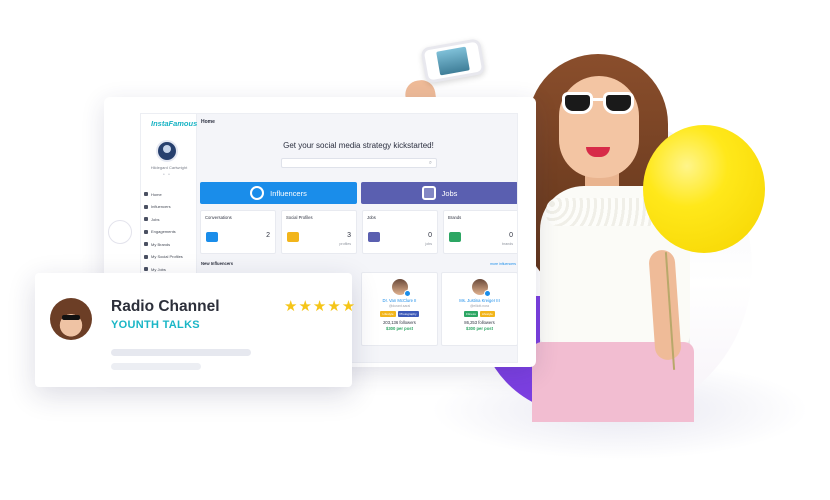 The height and width of the screenshot is (500, 830). Describe the element at coordinates (704, 189) in the screenshot. I see `yellow-balloon-image` at that location.